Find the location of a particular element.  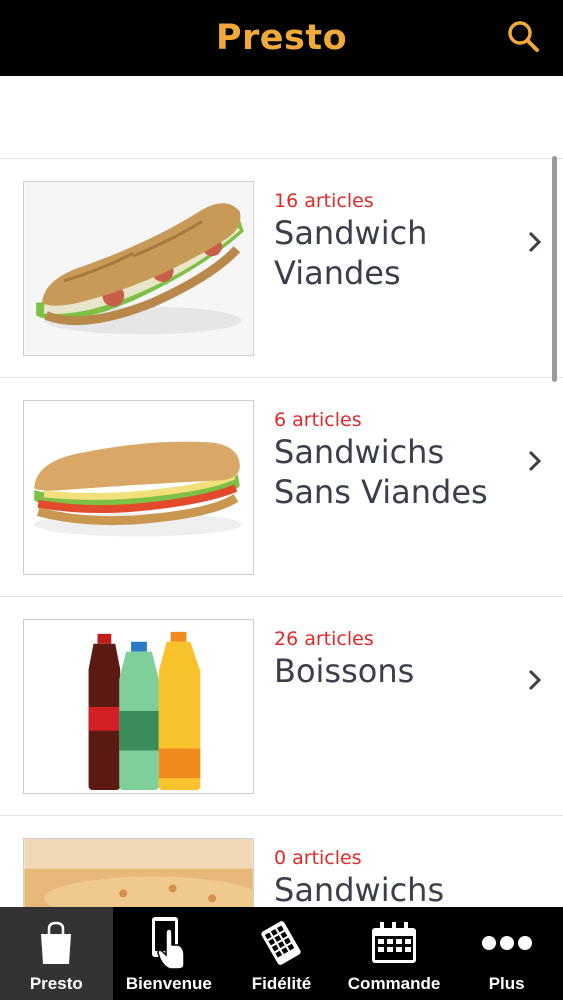

search-button is located at coordinates (523, 36).